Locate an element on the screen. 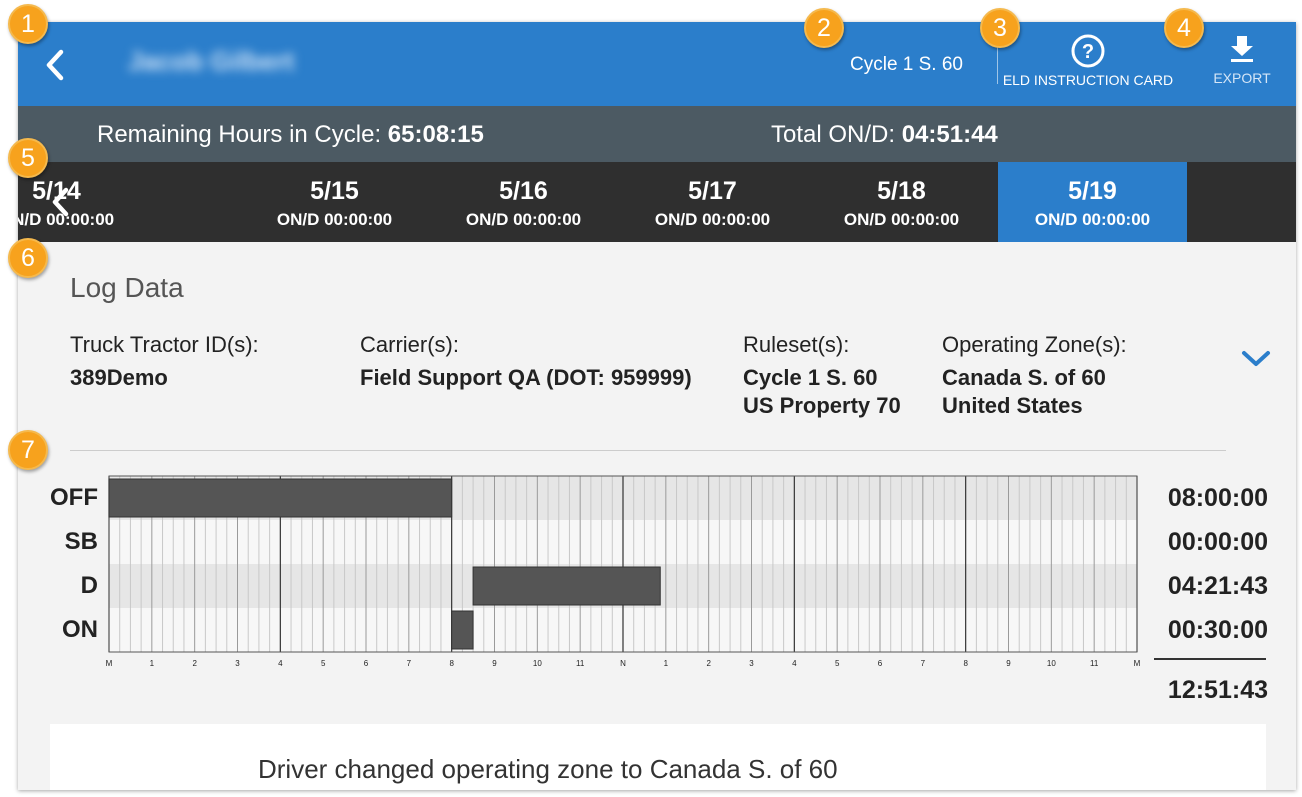 Image resolution: width=1302 pixels, height=797 pixels. help-circle-icon: ? is located at coordinates (1088, 51).